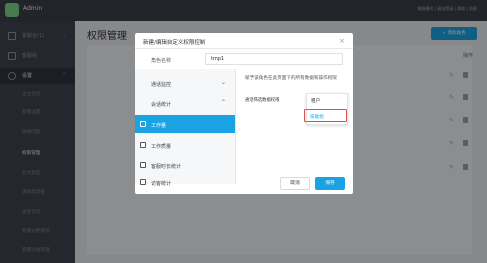 This screenshot has height=263, width=487. What do you see at coordinates (185, 182) in the screenshot?
I see `tree-item-visitor-stats: 访客统计` at bounding box center [185, 182].